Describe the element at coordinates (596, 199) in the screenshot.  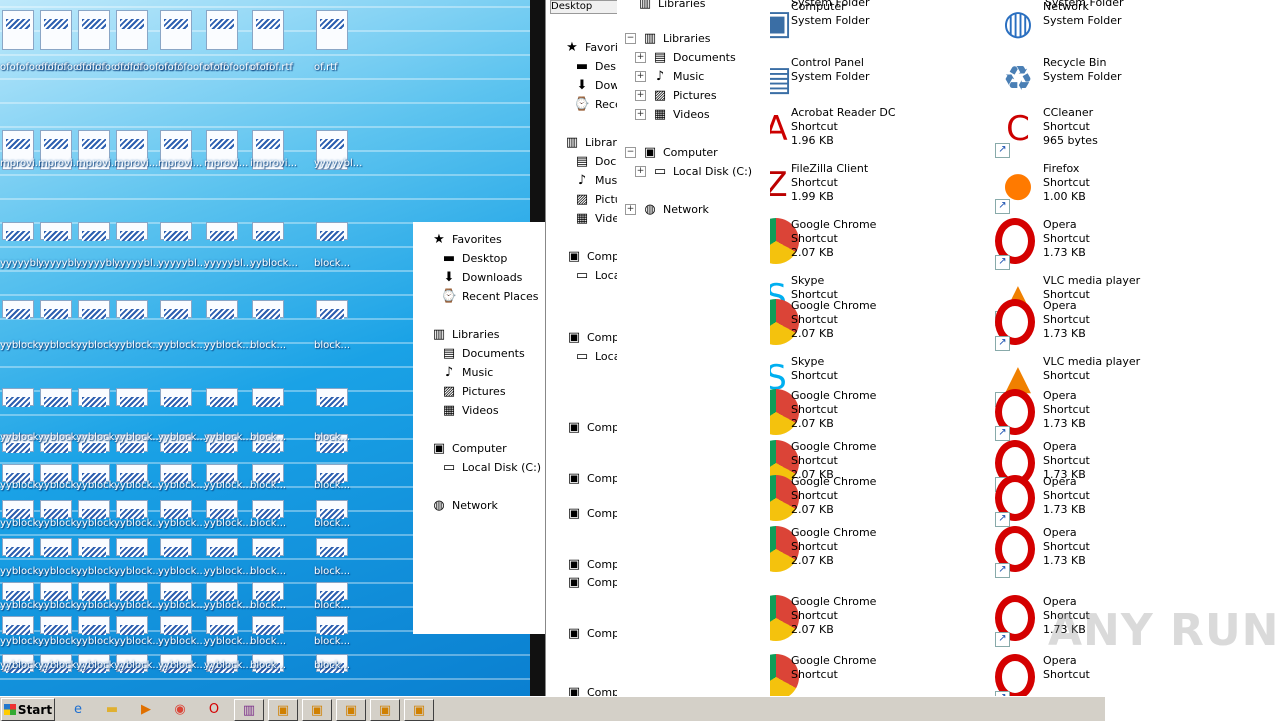
I see `nav-item: ▨ Pictu` at that location.